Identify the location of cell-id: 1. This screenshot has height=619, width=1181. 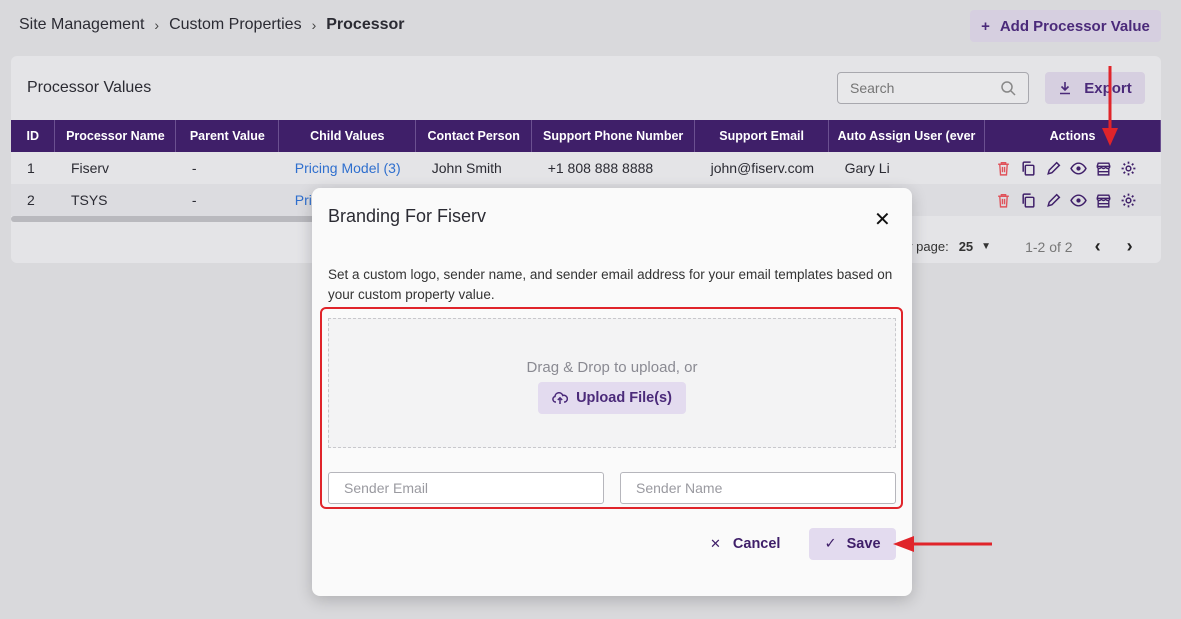
(33, 168).